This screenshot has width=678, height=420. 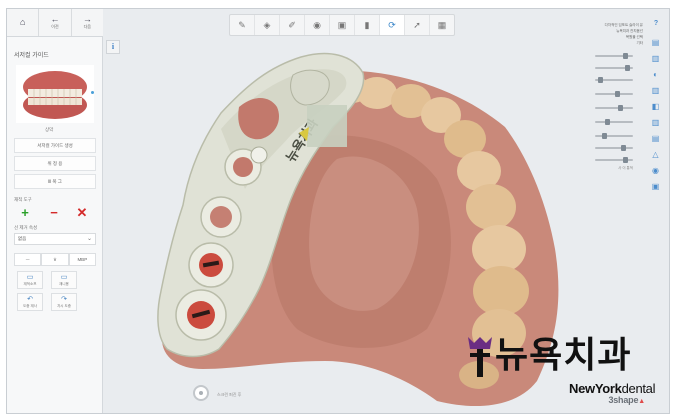 I want to click on tooth-icon: ◐, so click(x=655, y=74).